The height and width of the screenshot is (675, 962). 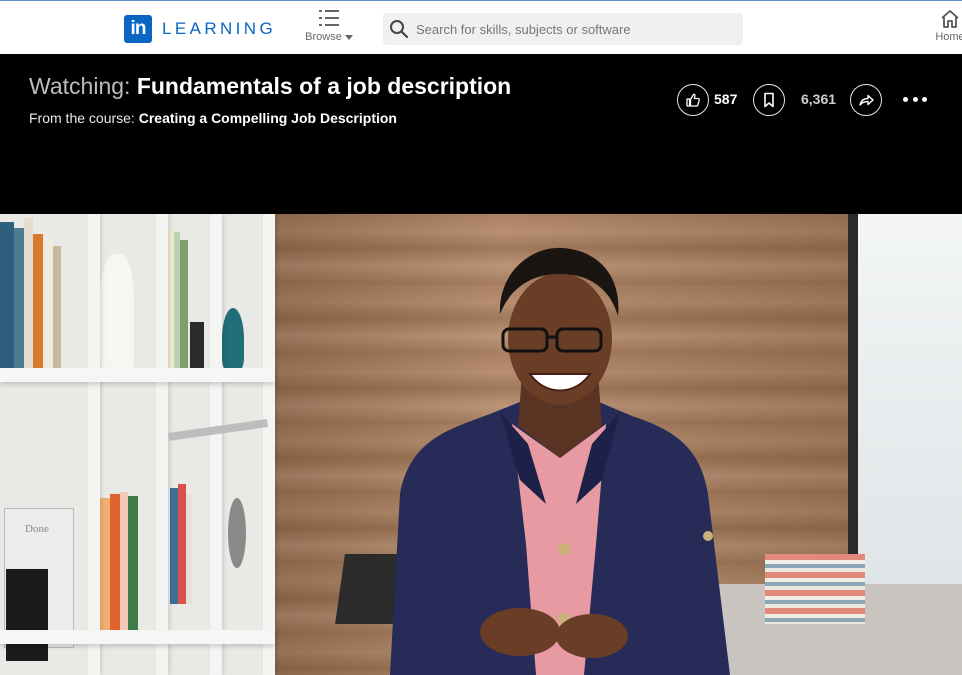 What do you see at coordinates (27, 615) in the screenshot?
I see `picture-frame` at bounding box center [27, 615].